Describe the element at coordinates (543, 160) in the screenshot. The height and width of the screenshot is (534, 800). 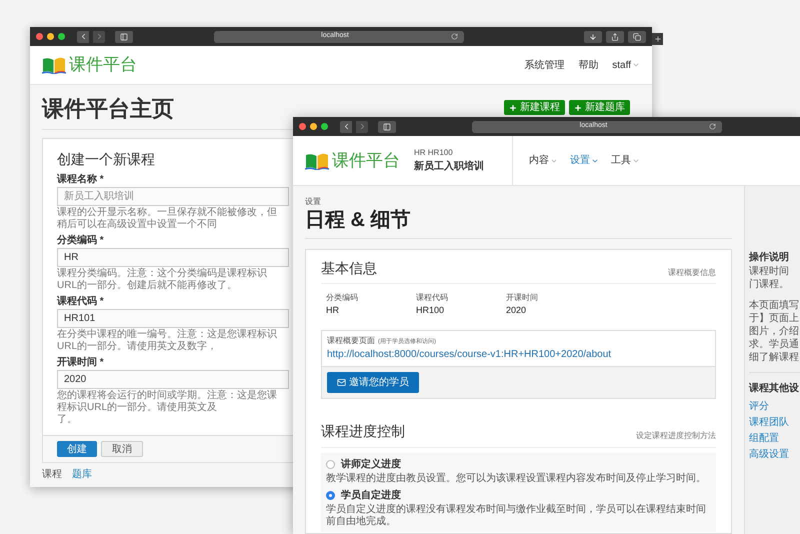
I see `menu-tab: 内容` at that location.